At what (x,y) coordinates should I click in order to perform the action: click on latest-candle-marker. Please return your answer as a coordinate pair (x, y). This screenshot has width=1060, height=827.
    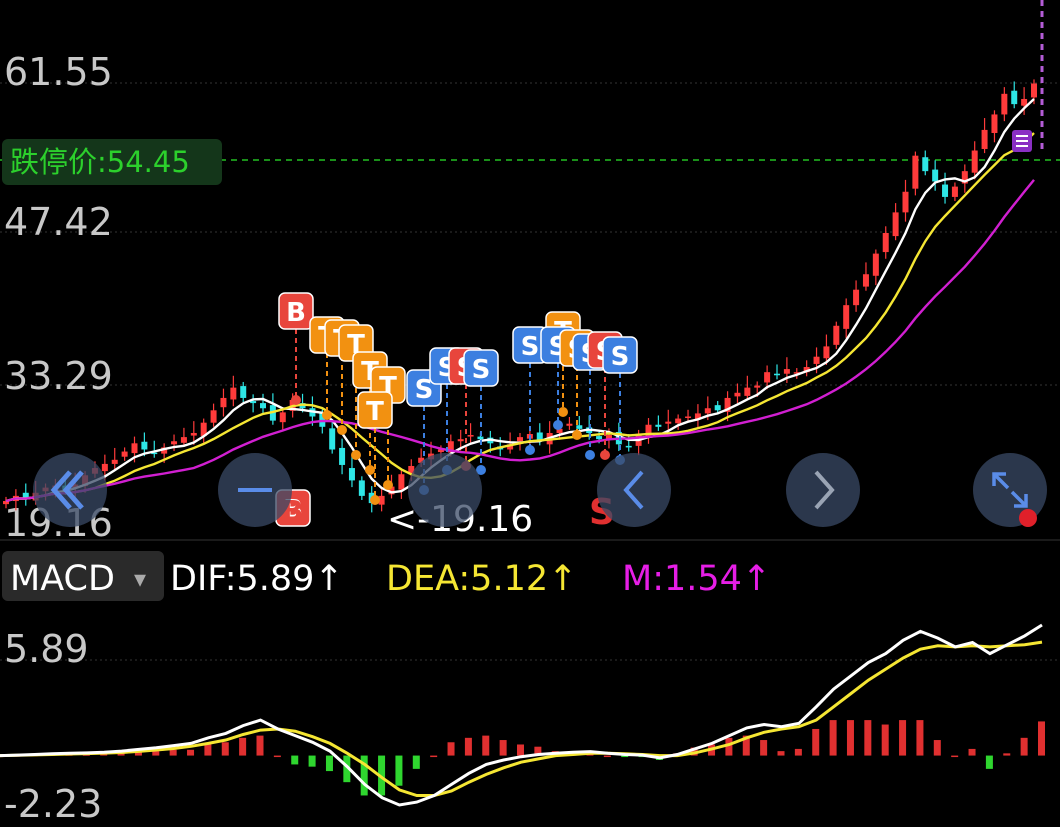
    Looking at the image, I should click on (1022, 141).